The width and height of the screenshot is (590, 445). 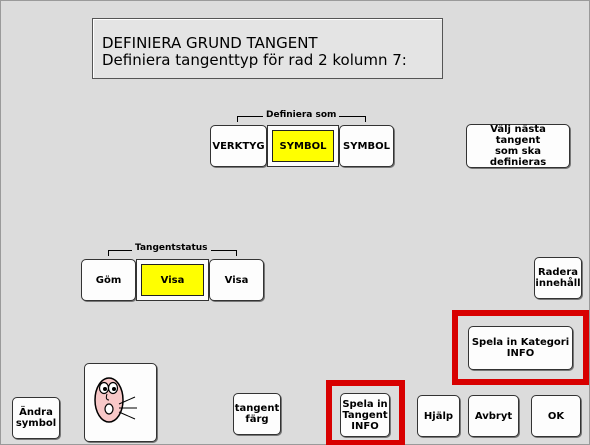 I want to click on help-button: Hjälp, so click(x=438, y=416).